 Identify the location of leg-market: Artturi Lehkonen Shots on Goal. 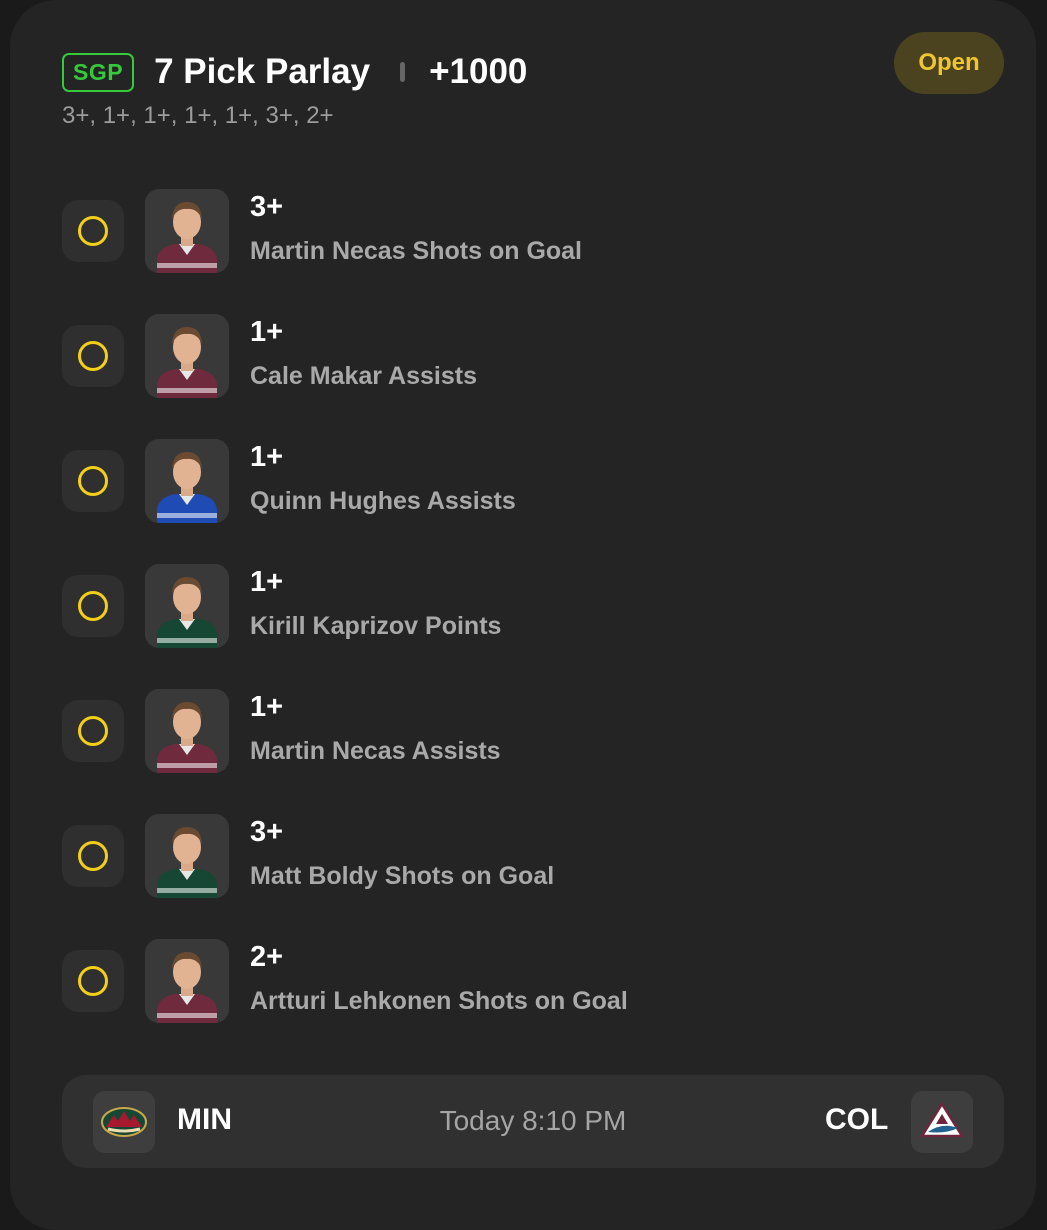
(439, 1001).